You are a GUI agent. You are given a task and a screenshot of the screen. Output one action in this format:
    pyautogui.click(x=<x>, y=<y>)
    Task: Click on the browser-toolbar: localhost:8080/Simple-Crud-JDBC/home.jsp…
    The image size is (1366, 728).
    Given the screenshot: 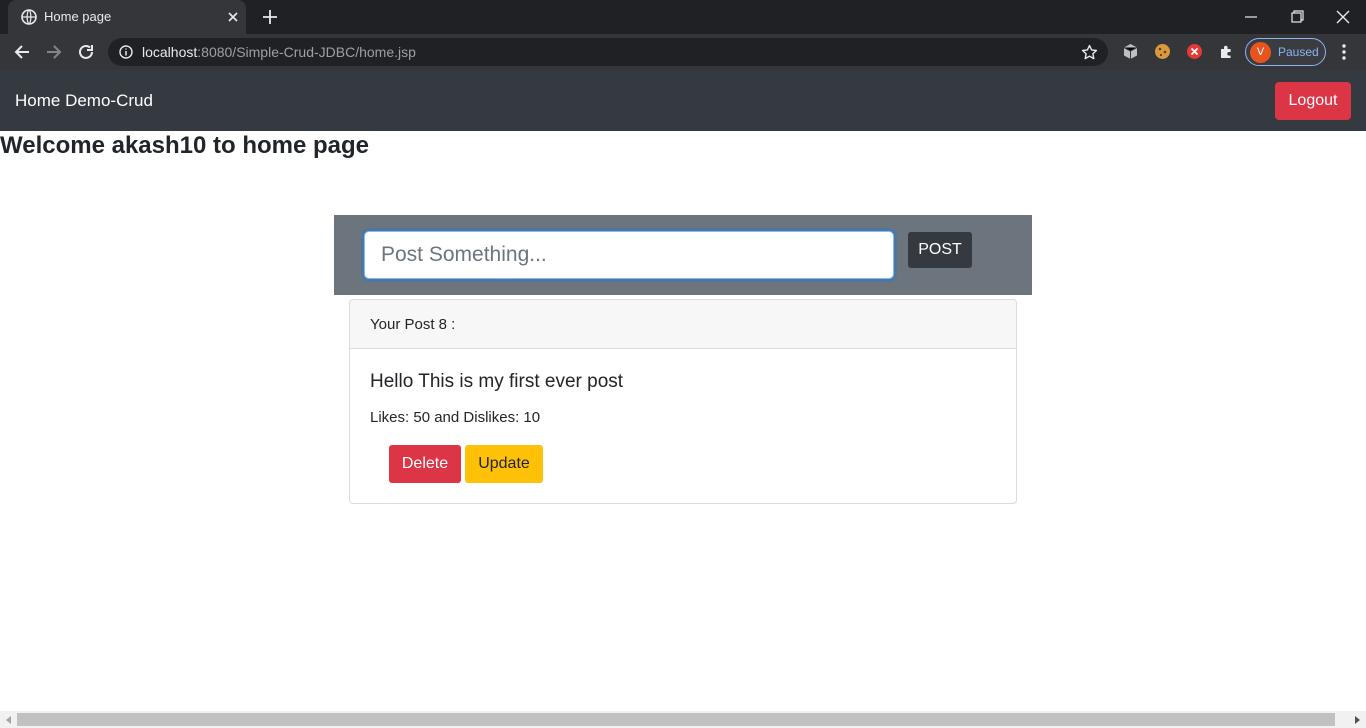 What is the action you would take?
    pyautogui.click(x=683, y=52)
    